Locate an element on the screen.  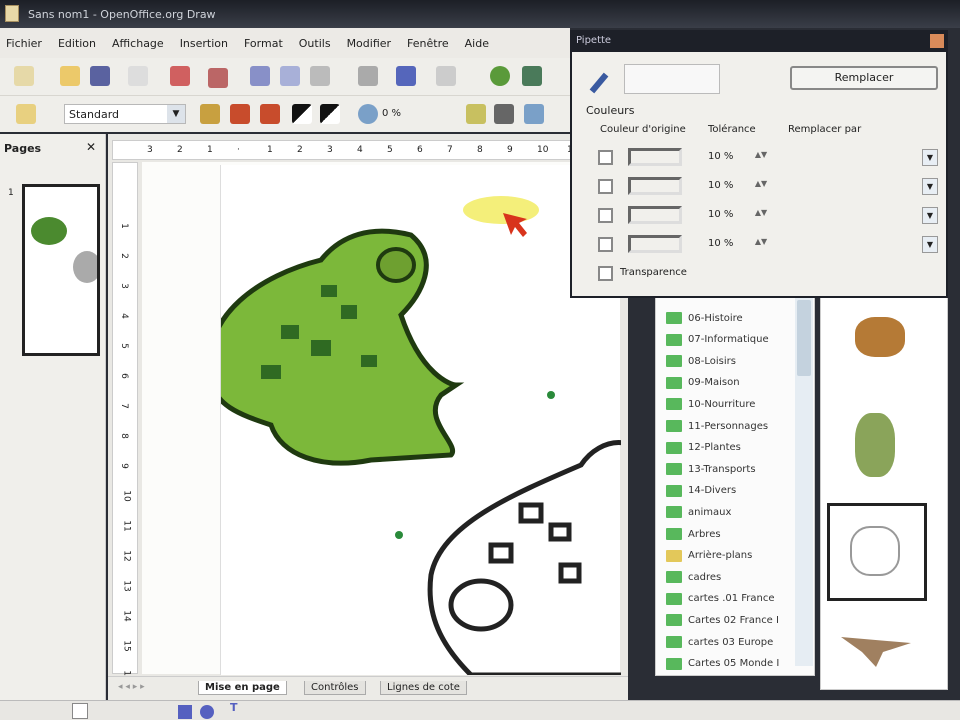
shadow-icon is located at coordinates (534, 114).